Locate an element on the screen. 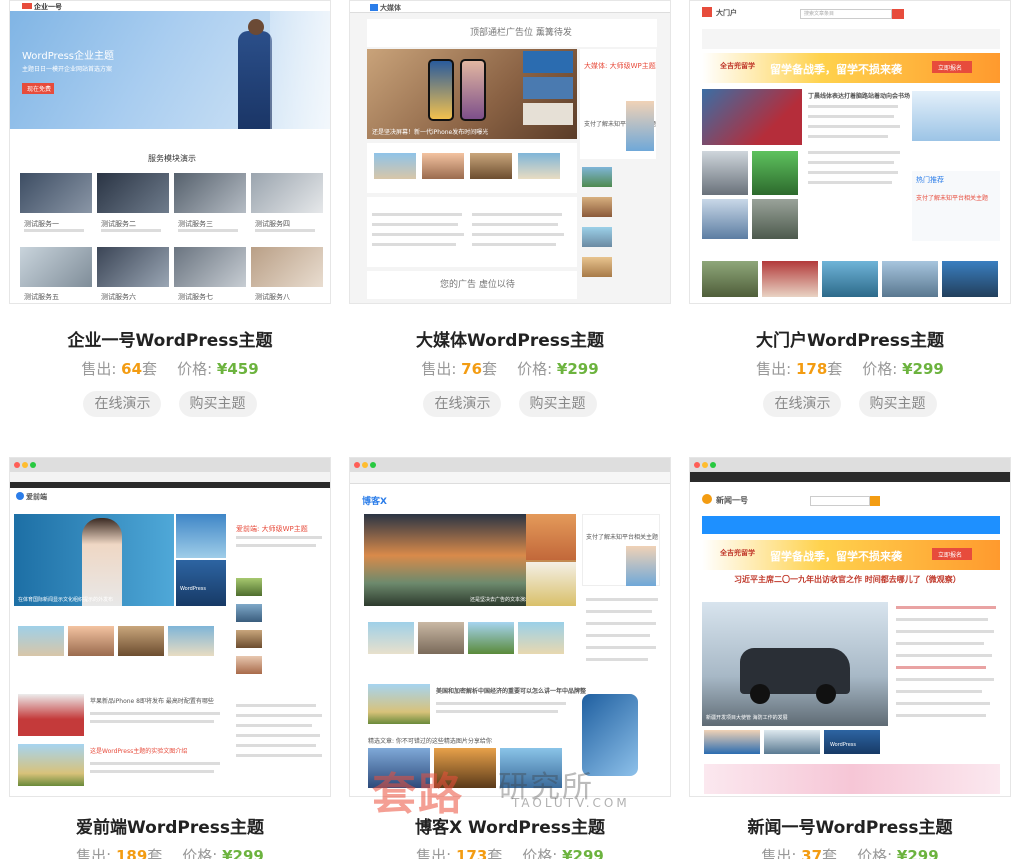 Image resolution: width=1030 pixels, height=859 pixels. theme-title: 新闻一号WordPress主题 is located at coordinates (850, 825).